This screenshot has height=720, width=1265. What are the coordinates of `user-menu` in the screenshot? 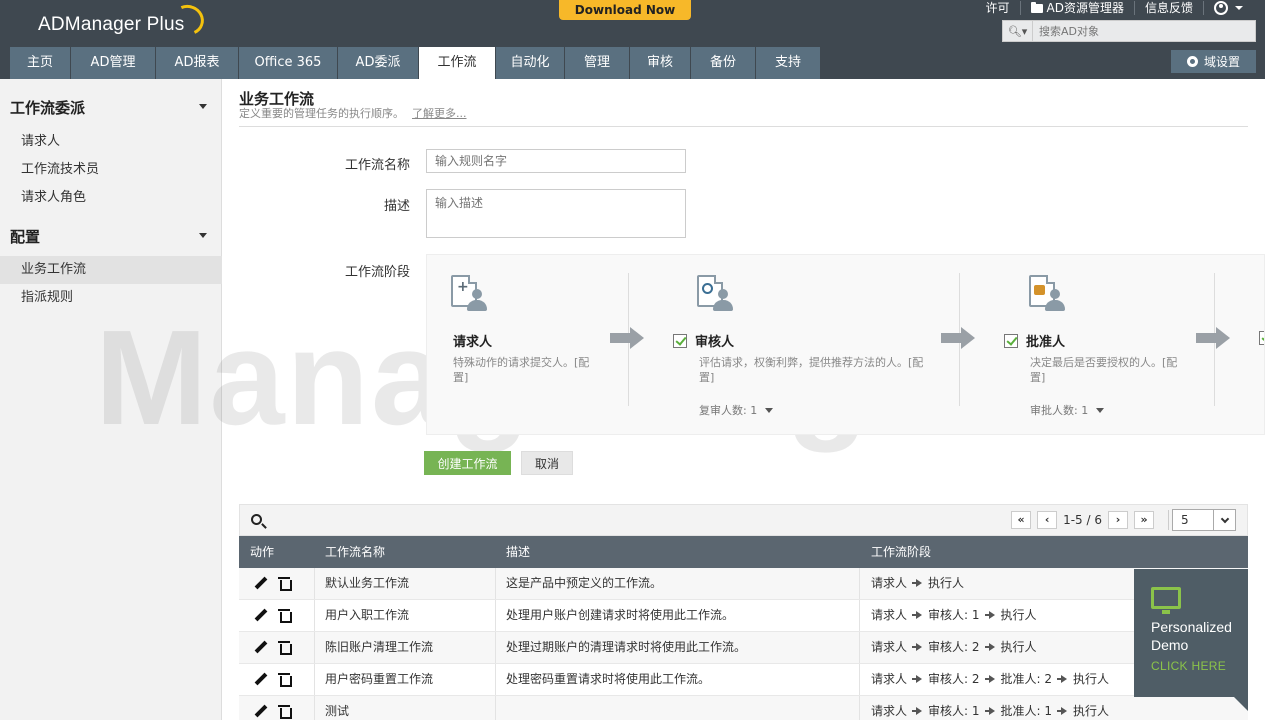 It's located at (1228, 8).